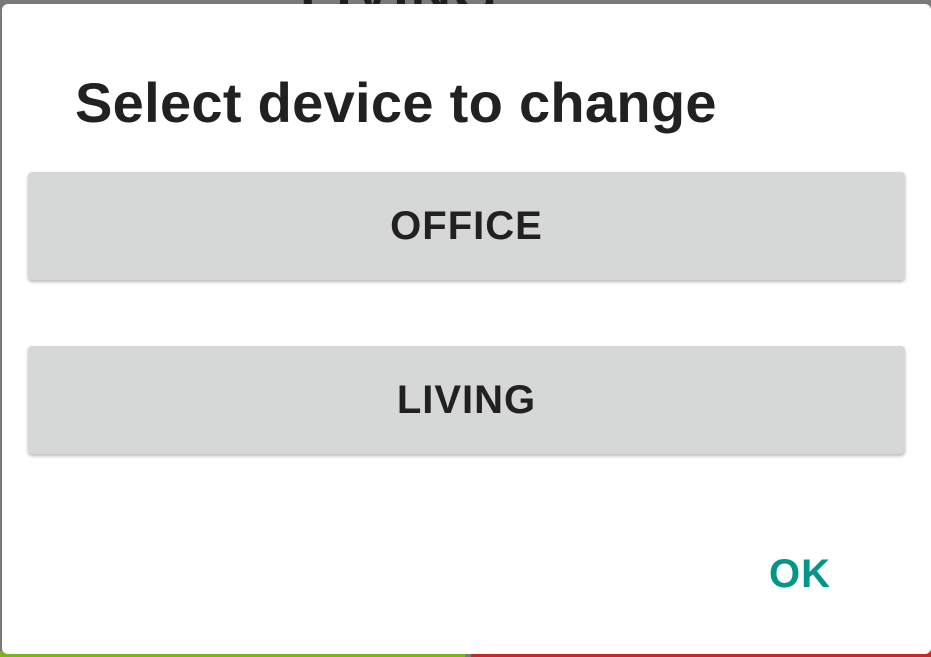 This screenshot has height=657, width=931. I want to click on dialog-title: Select device to change, so click(396, 102).